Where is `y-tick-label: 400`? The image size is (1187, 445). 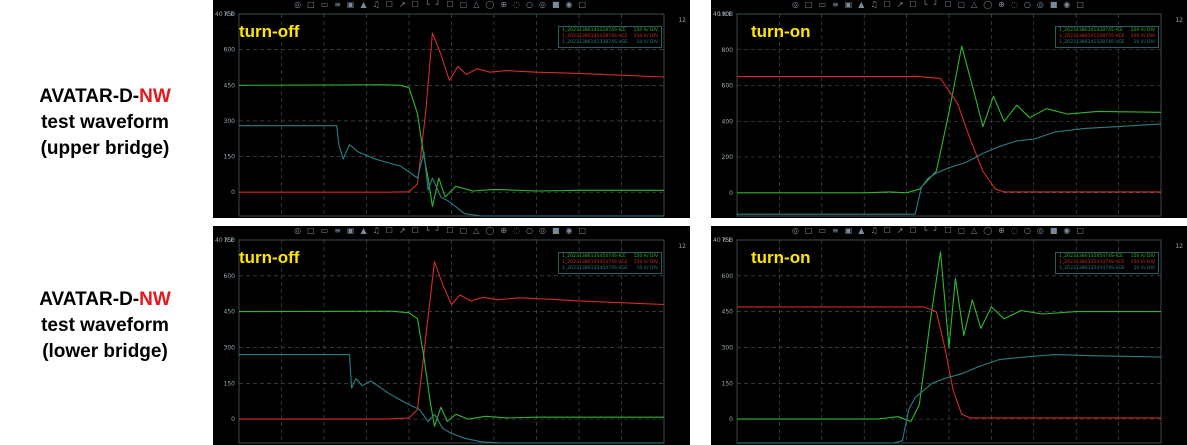
y-tick-label: 400 is located at coordinates (728, 121).